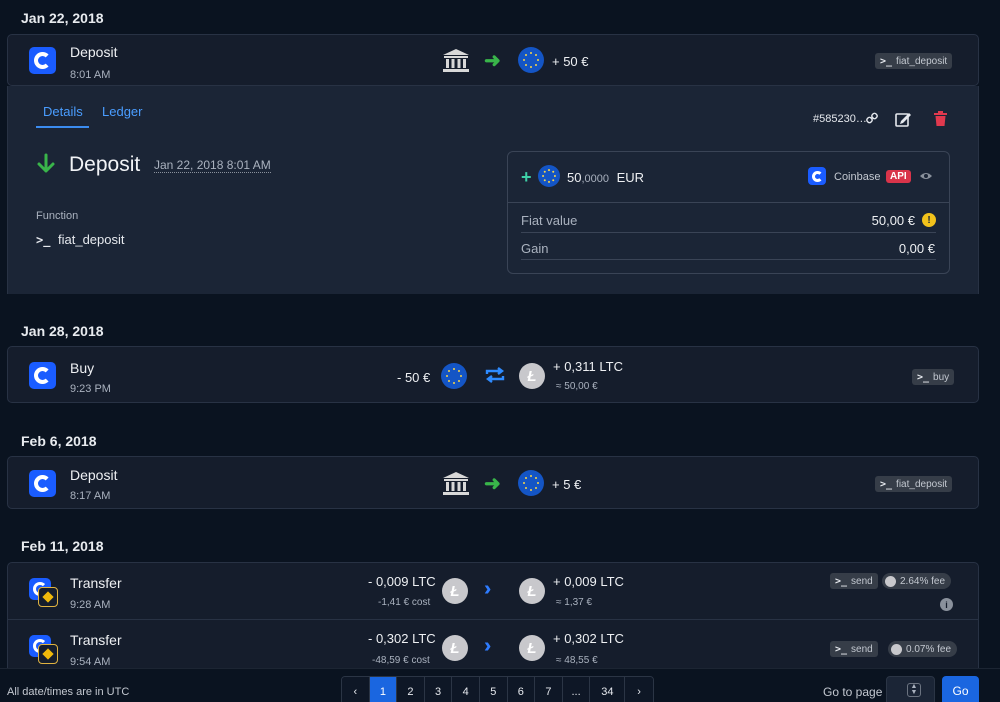 This screenshot has width=1000, height=702. What do you see at coordinates (872, 118) in the screenshot?
I see `link-icon` at bounding box center [872, 118].